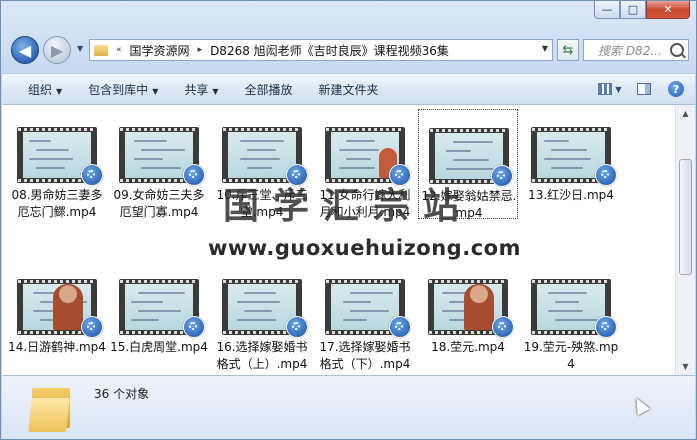  Describe the element at coordinates (468, 347) in the screenshot. I see `file-name: 18.茔元.mp4` at that location.